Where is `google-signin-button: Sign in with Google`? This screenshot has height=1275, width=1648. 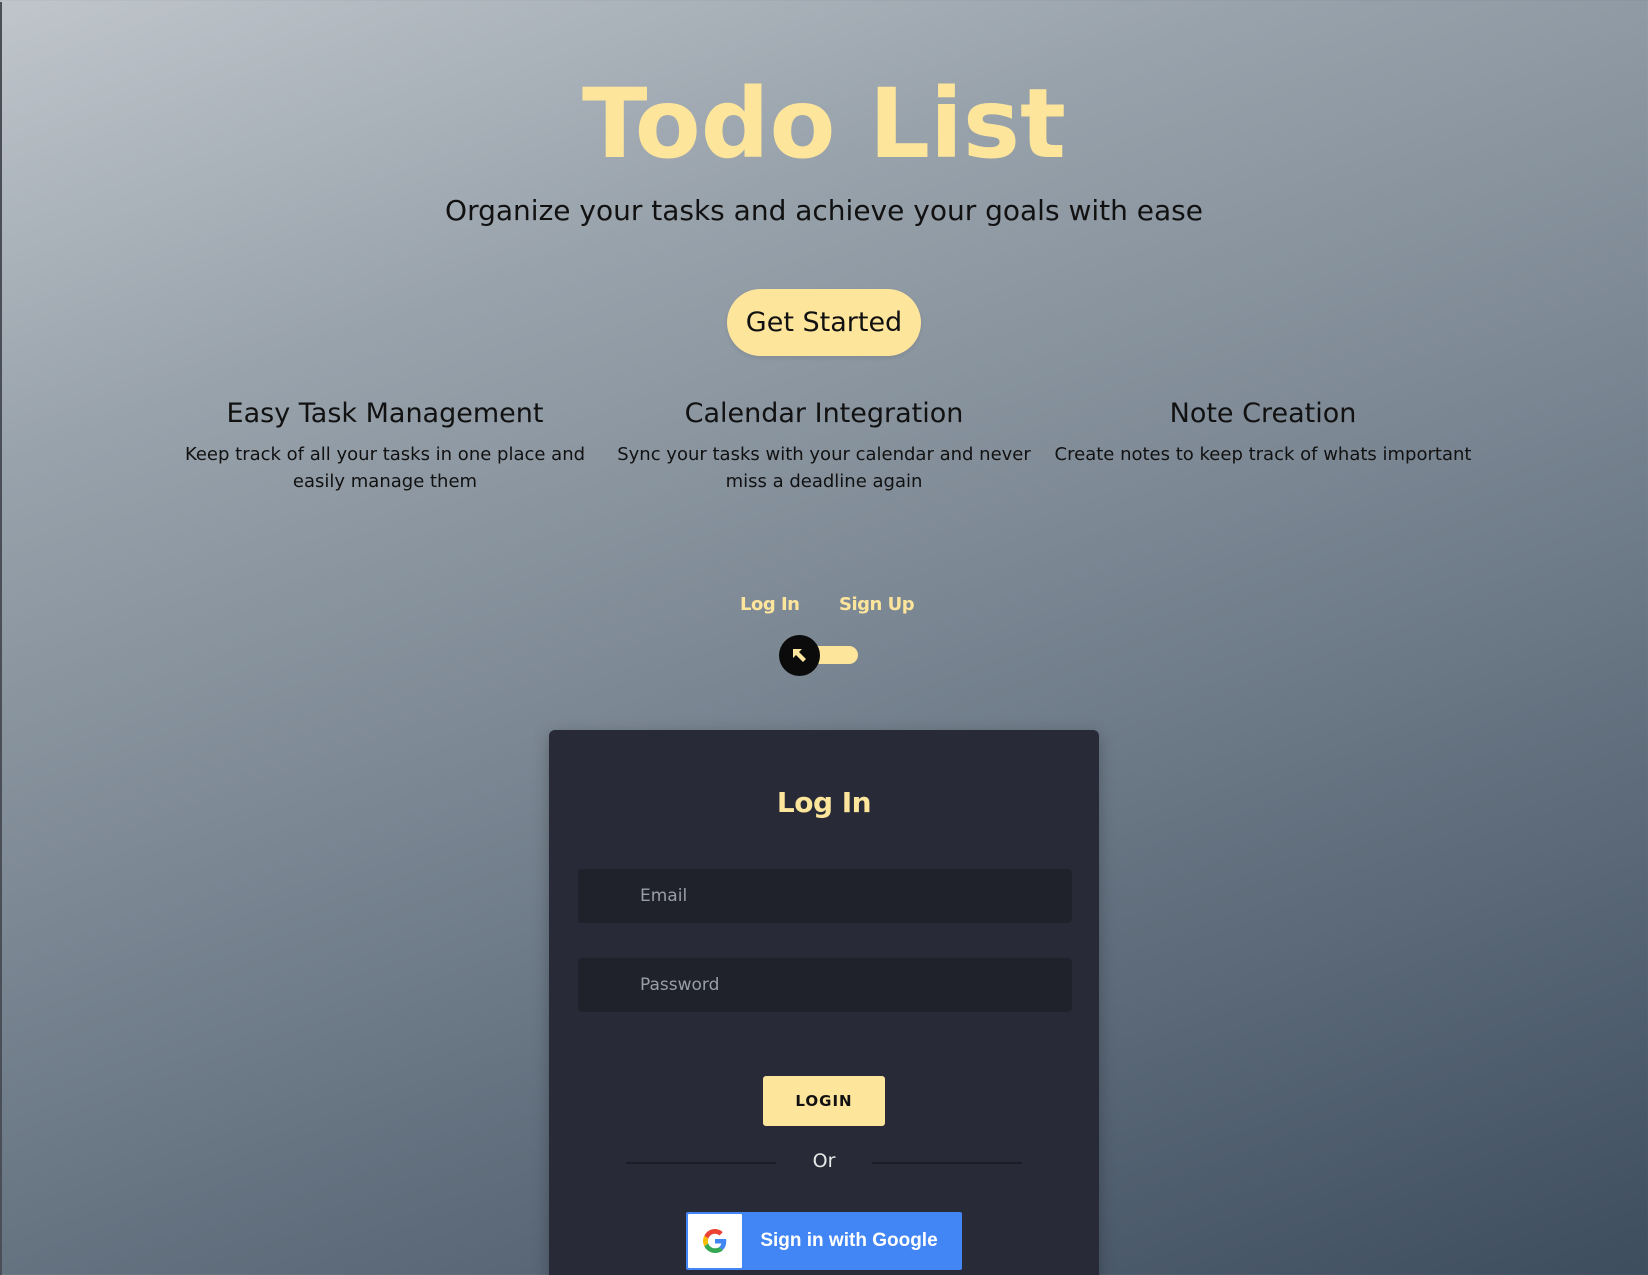 google-signin-button: Sign in with Google is located at coordinates (824, 1241).